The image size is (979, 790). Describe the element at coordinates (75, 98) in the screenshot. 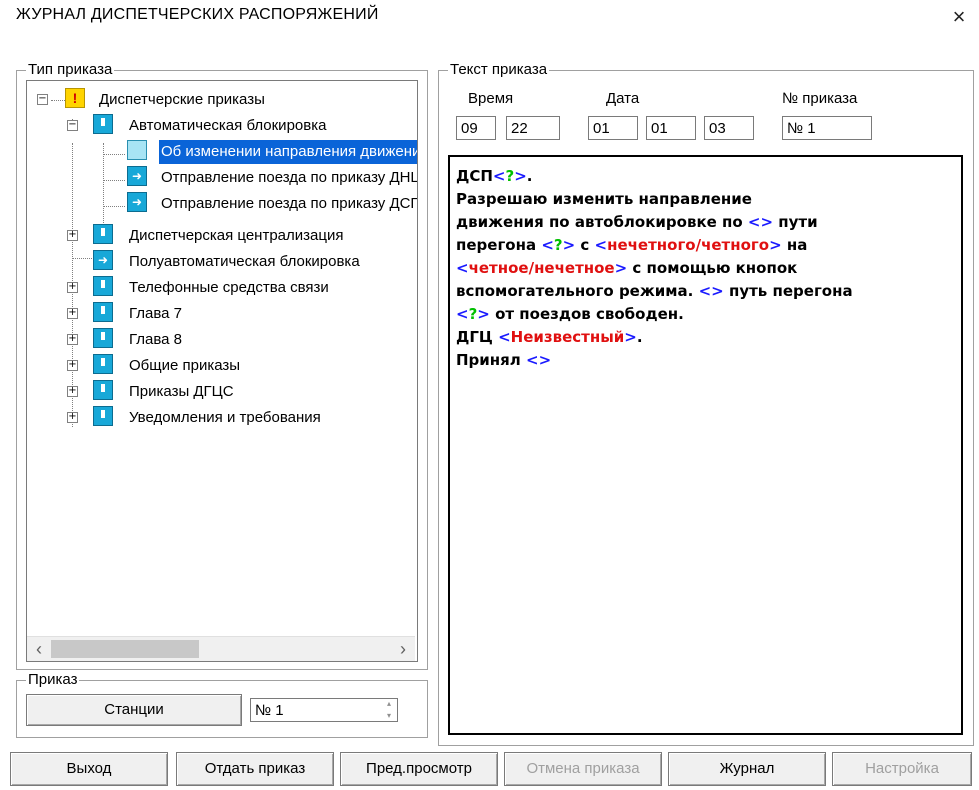

I see `warning-icon: !` at that location.